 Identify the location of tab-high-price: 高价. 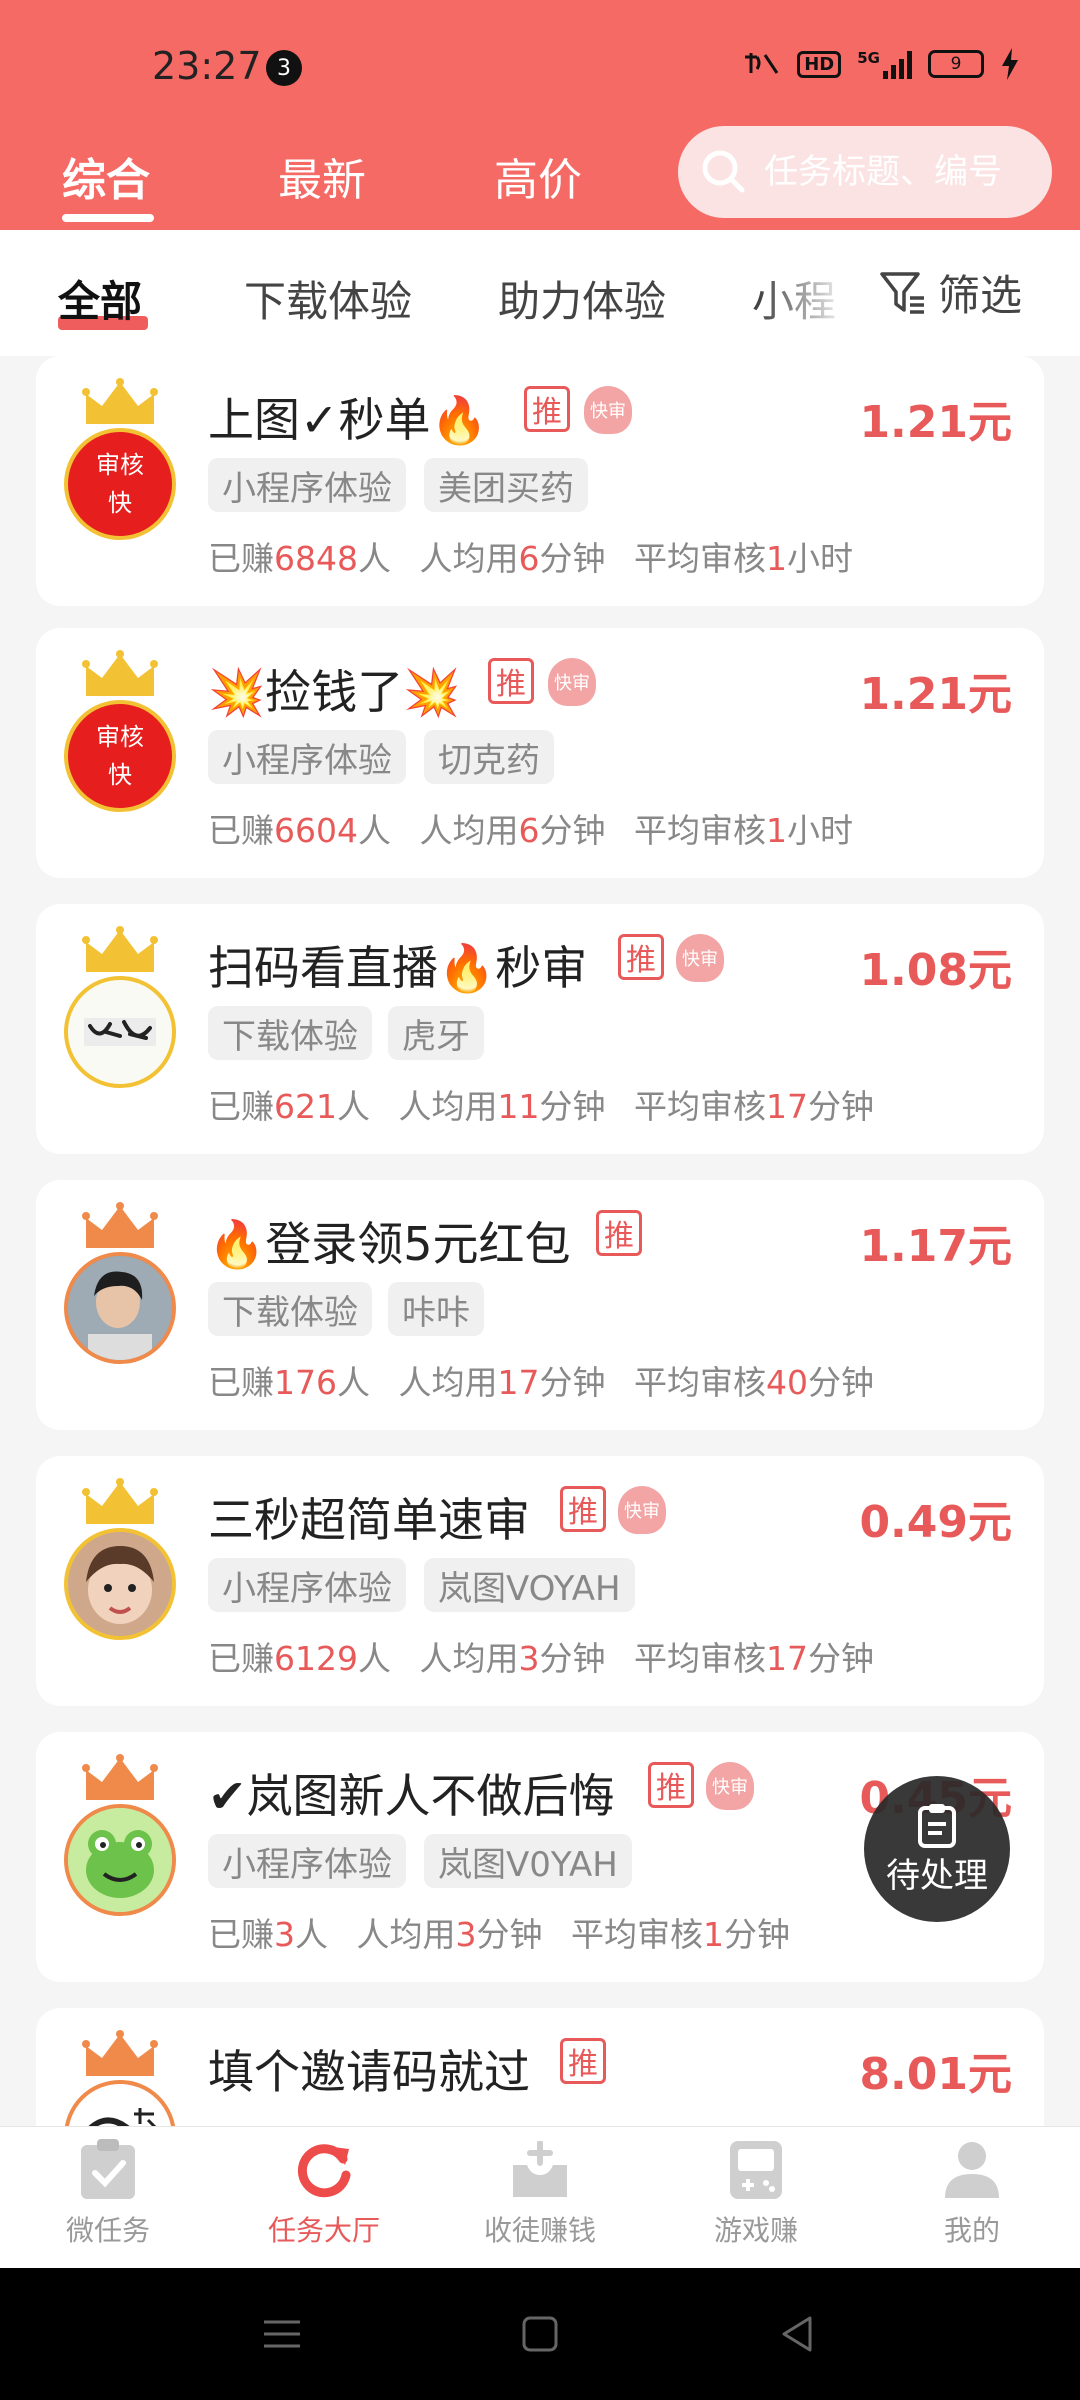
(538, 176).